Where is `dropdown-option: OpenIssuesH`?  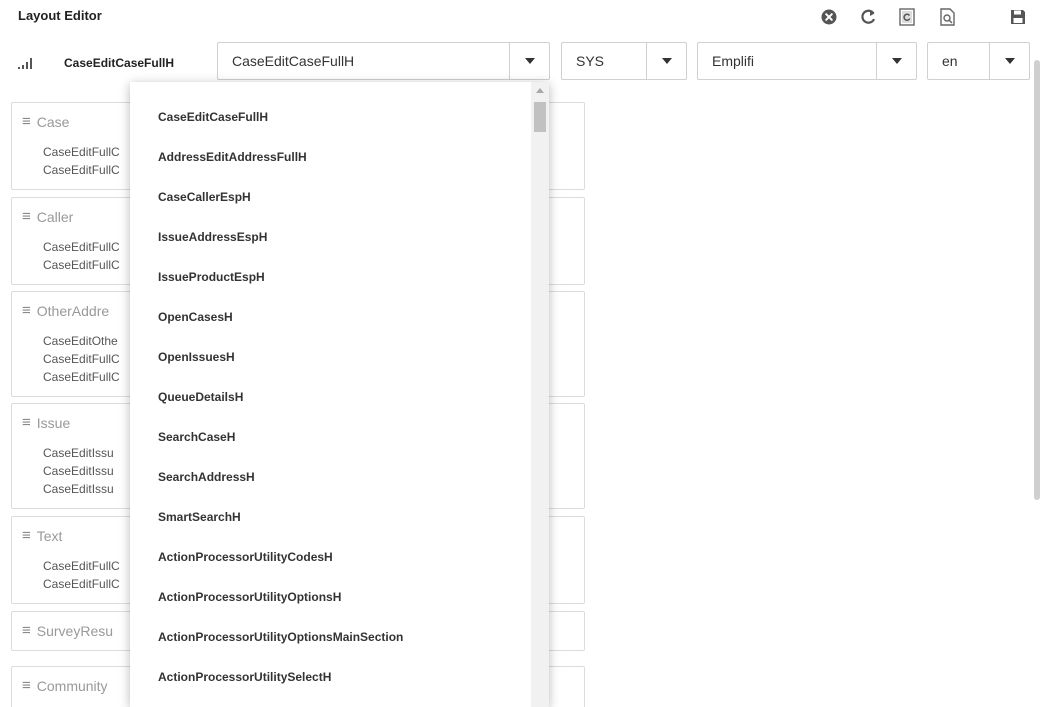
dropdown-option: OpenIssuesH is located at coordinates (196, 357).